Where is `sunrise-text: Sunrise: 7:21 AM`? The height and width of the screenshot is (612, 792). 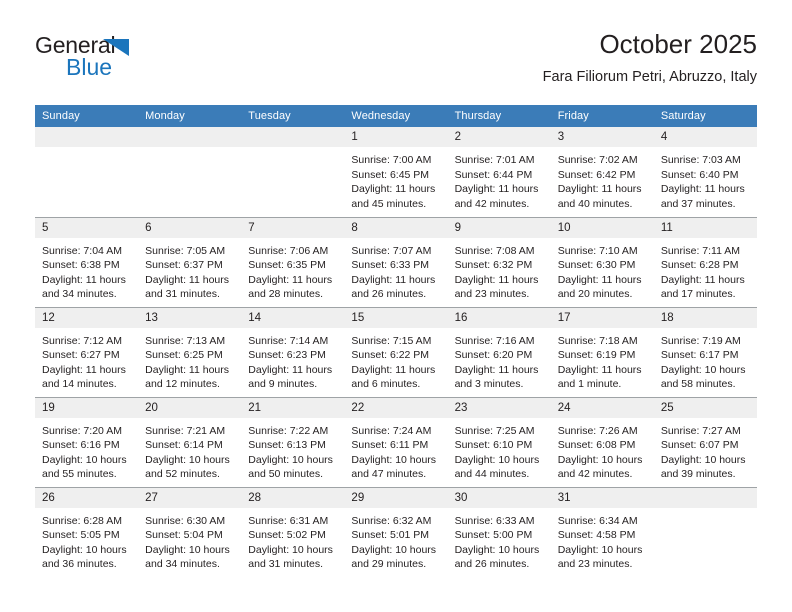
sunrise-text: Sunrise: 7:21 AM is located at coordinates (185, 430).